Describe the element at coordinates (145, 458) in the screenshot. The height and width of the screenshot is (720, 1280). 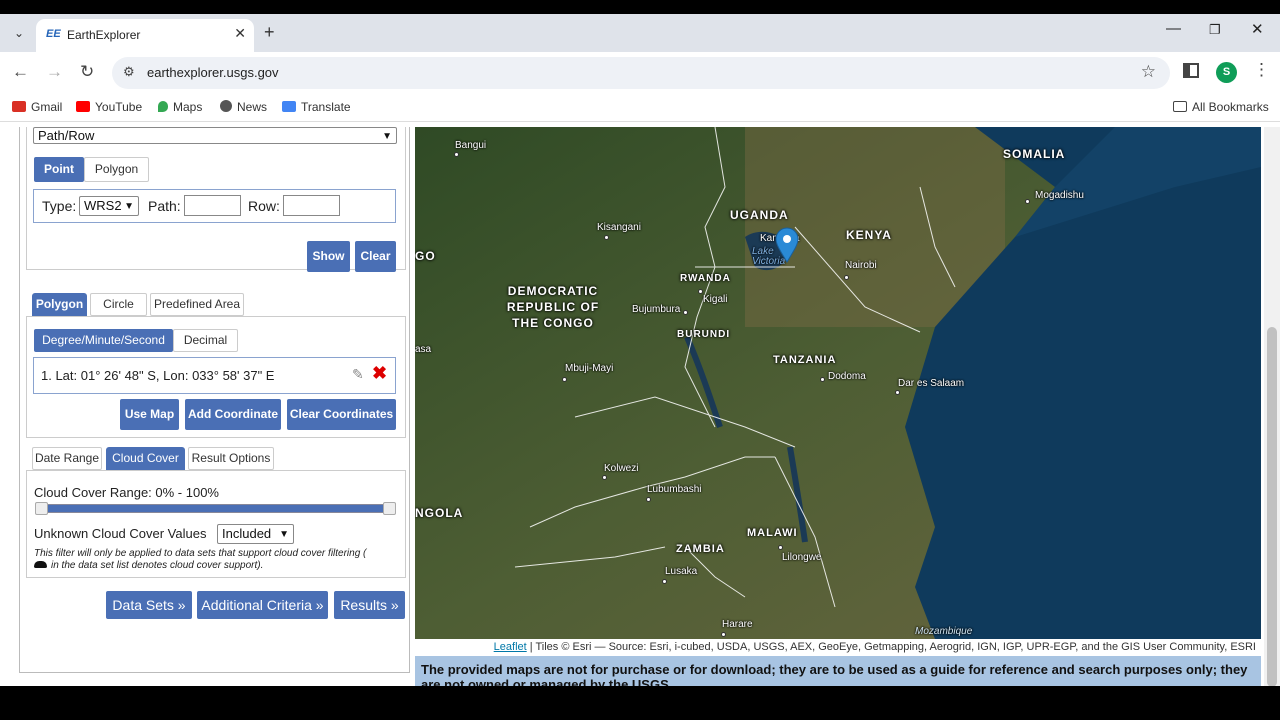
I see `tab-cloud-cover: Cloud Cover` at that location.